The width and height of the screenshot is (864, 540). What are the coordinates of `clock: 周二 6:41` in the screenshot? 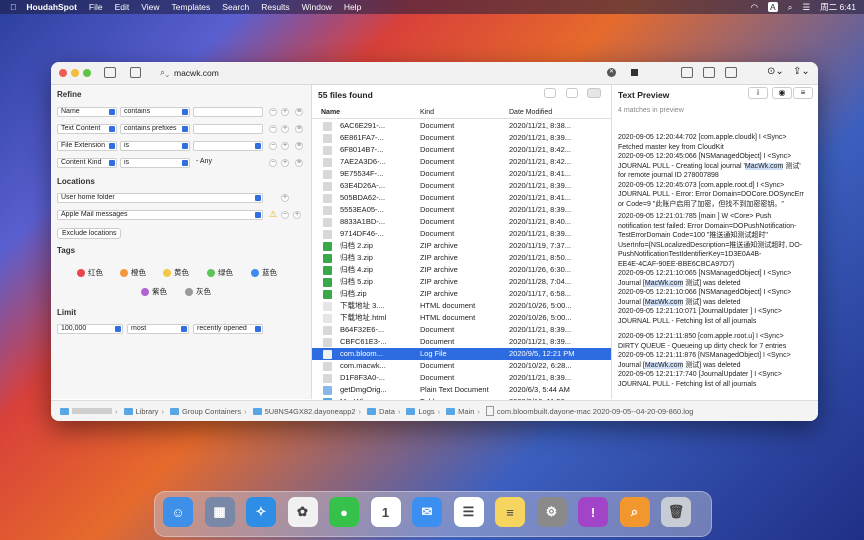 It's located at (838, 7).